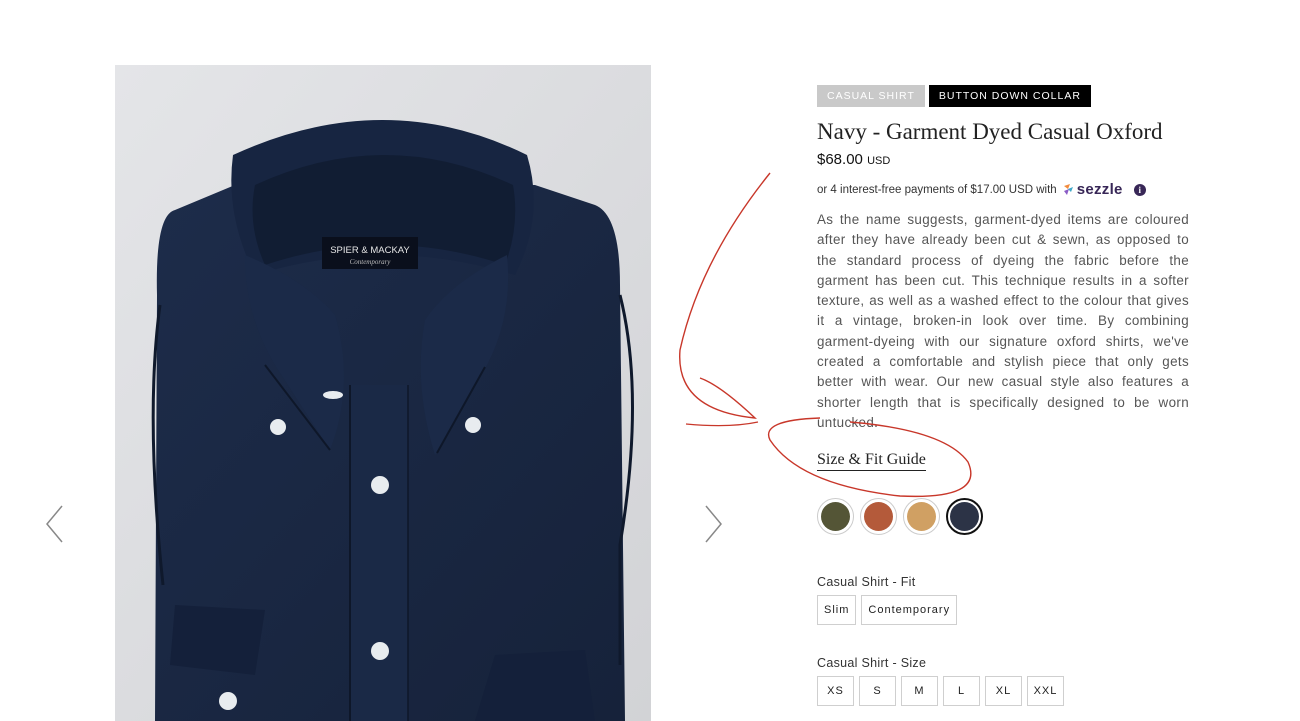 The height and width of the screenshot is (721, 1300). What do you see at coordinates (877, 691) in the screenshot?
I see `size-option-s: S` at bounding box center [877, 691].